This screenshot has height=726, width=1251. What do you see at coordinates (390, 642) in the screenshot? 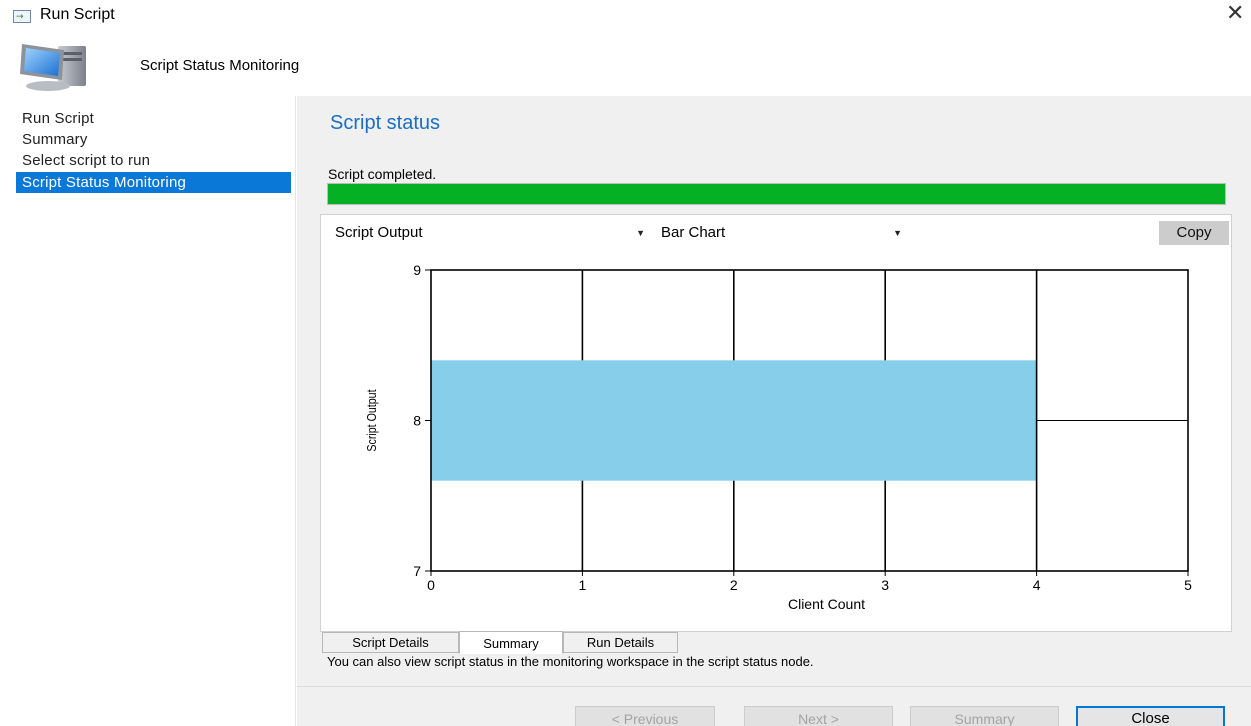
I see `tab-script-details: Script Details` at bounding box center [390, 642].